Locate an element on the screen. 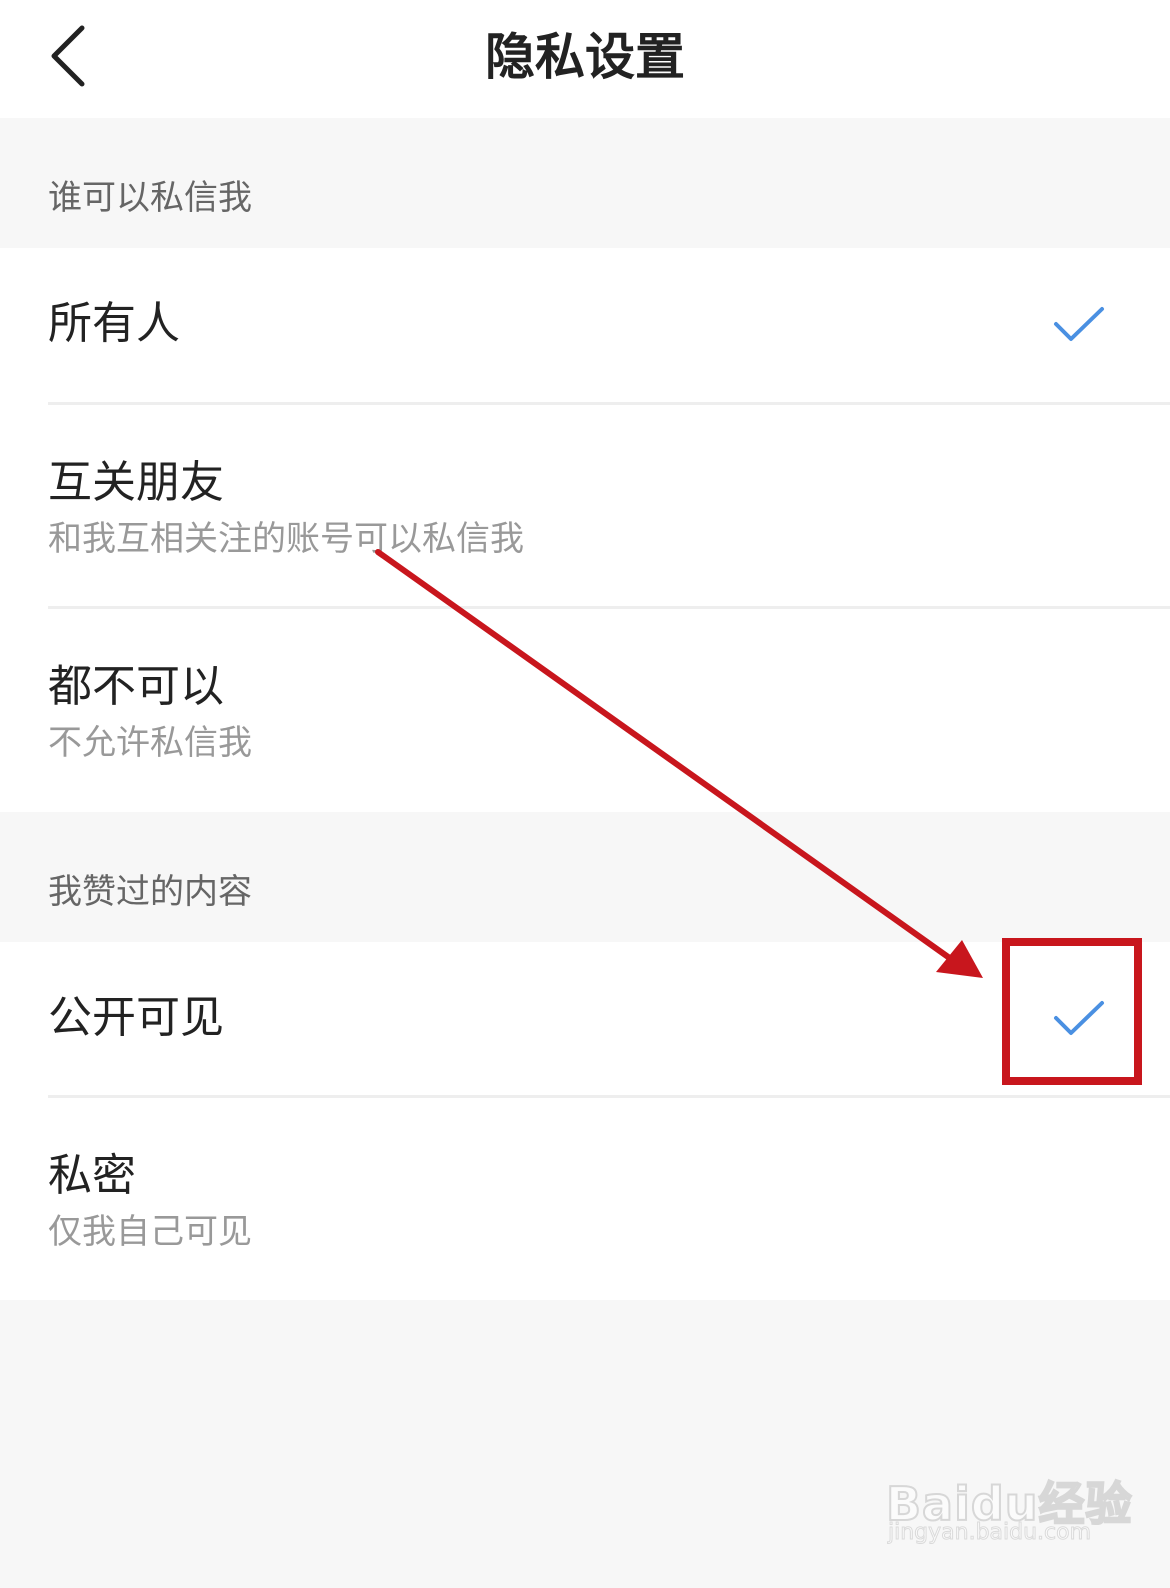  baidu-jingyan-watermark: Baidu经验 jingyan.baidu.com is located at coordinates (1020, 1495).